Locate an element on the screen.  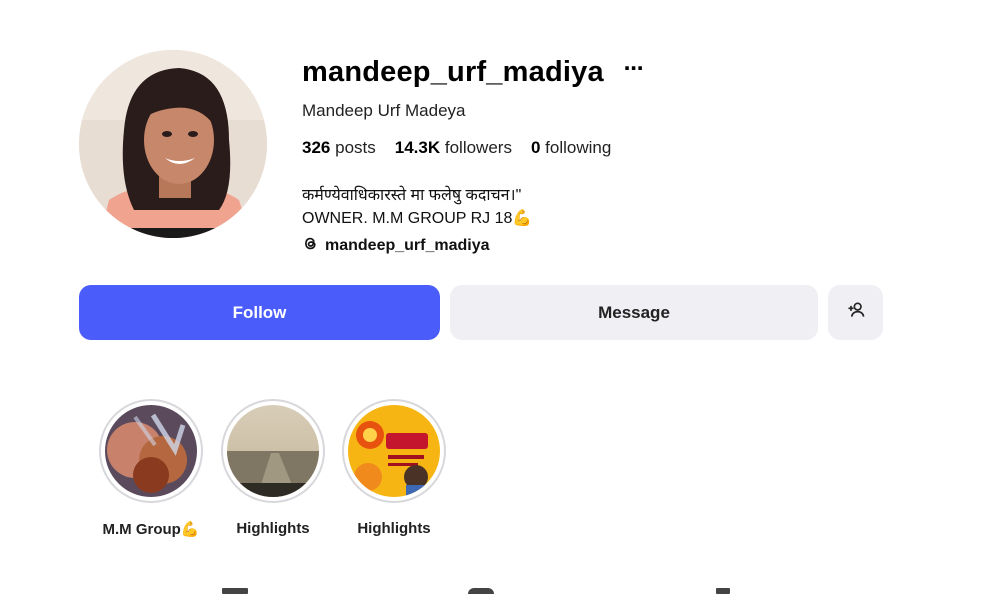
highlight-1: Highlights is located at coordinates (273, 468).